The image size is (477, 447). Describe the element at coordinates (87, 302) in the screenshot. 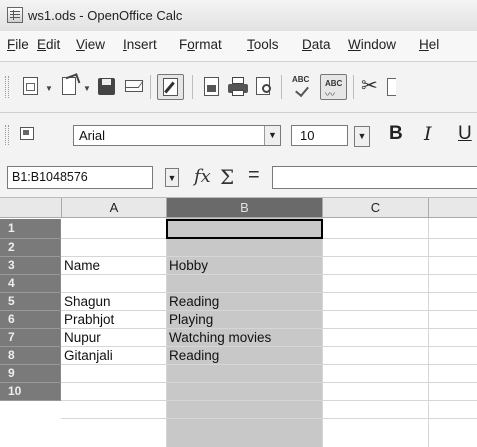

I see `cell-a5: Shagun` at that location.